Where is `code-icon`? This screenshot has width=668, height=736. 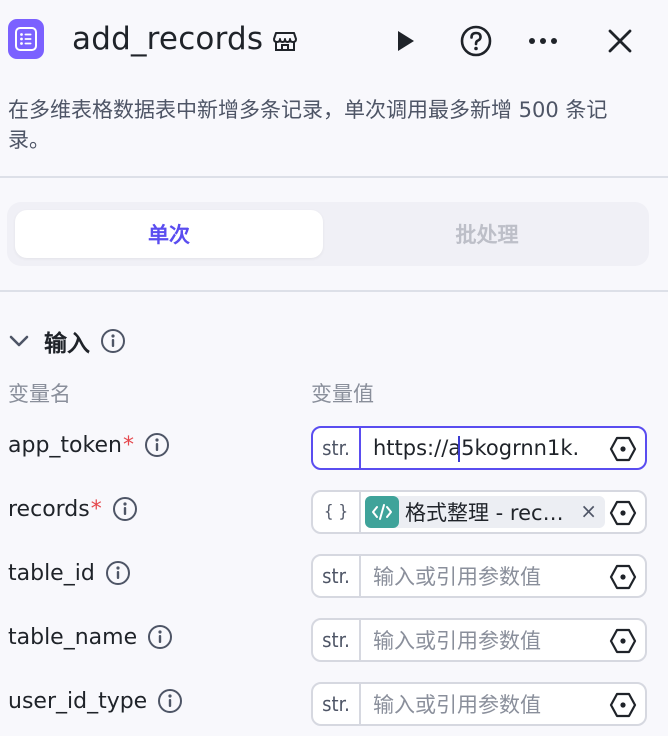
code-icon is located at coordinates (382, 512).